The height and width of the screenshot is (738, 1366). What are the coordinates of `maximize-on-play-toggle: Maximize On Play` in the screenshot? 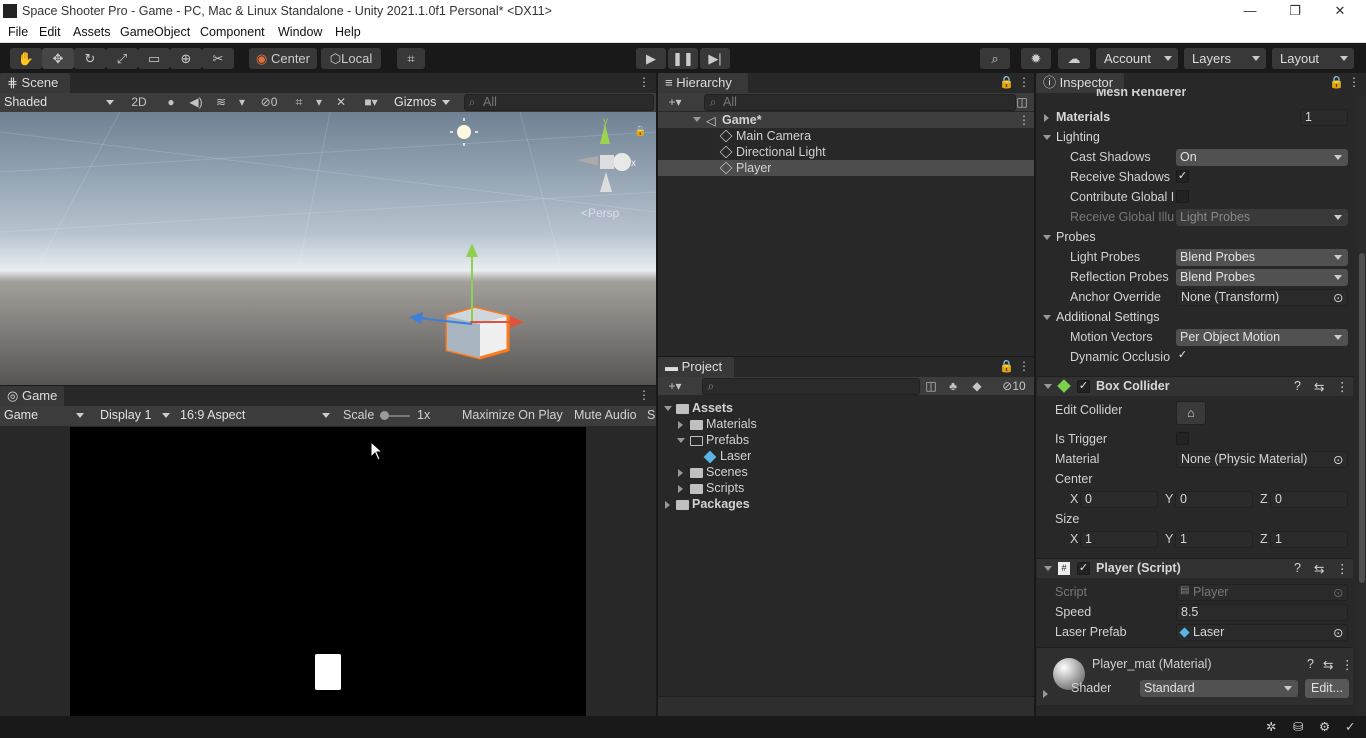 It's located at (512, 415).